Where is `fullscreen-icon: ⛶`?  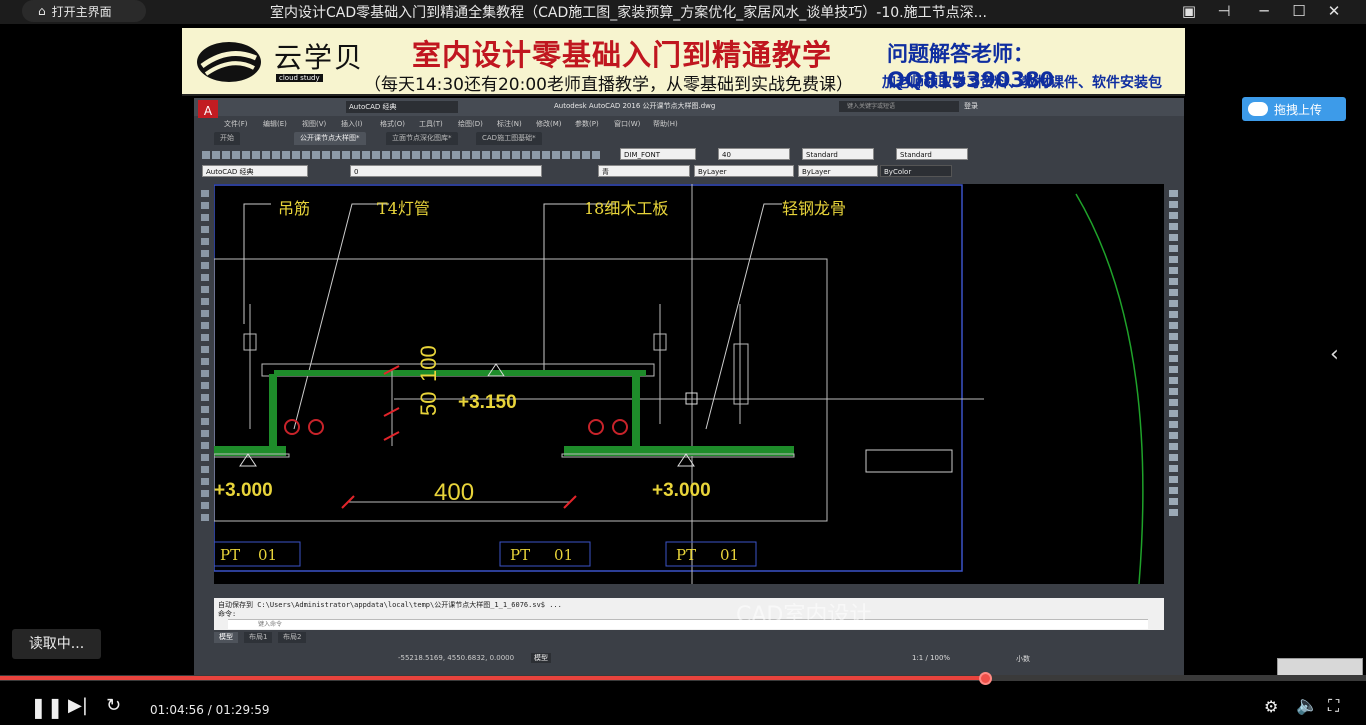 fullscreen-icon: ⛶ is located at coordinates (1333, 706).